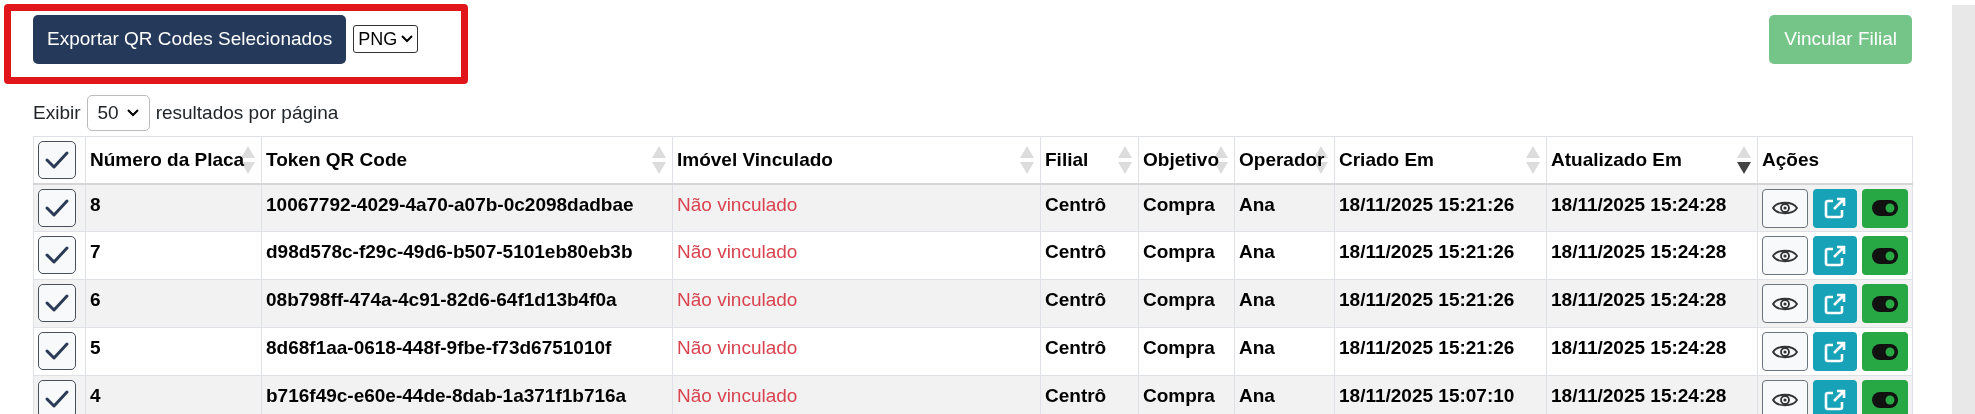 Image resolution: width=1975 pixels, height=414 pixels. I want to click on column-header: Filial, so click(1089, 160).